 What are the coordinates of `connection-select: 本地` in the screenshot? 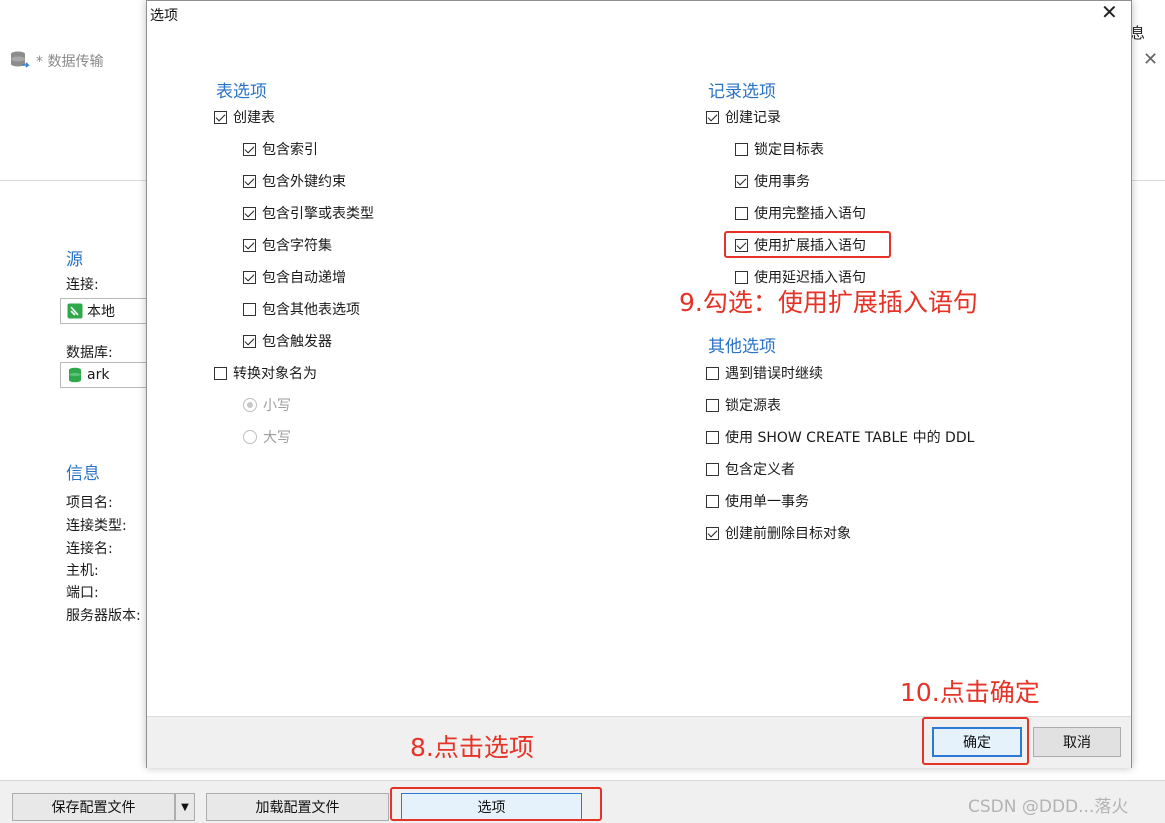 It's located at (105, 311).